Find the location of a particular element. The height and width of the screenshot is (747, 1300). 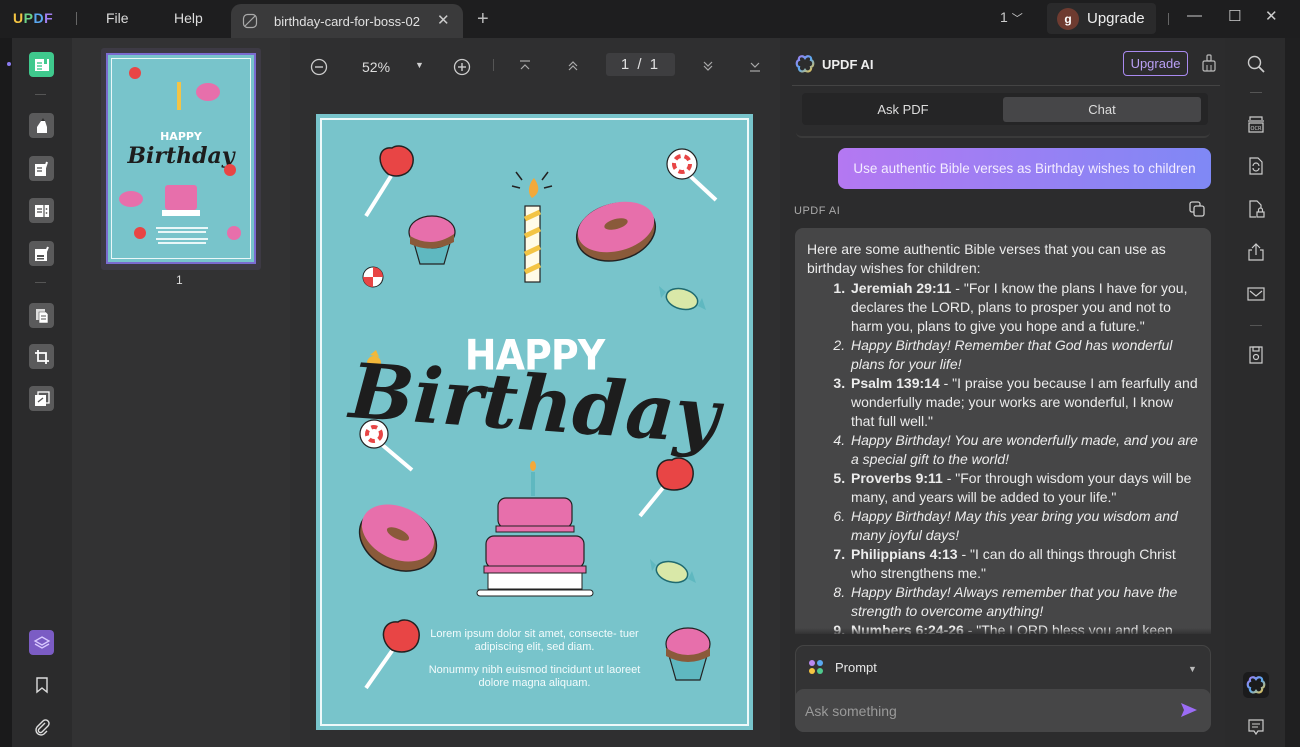

document-tab: birthday-card-for-boss-02 ✕ is located at coordinates (347, 21).